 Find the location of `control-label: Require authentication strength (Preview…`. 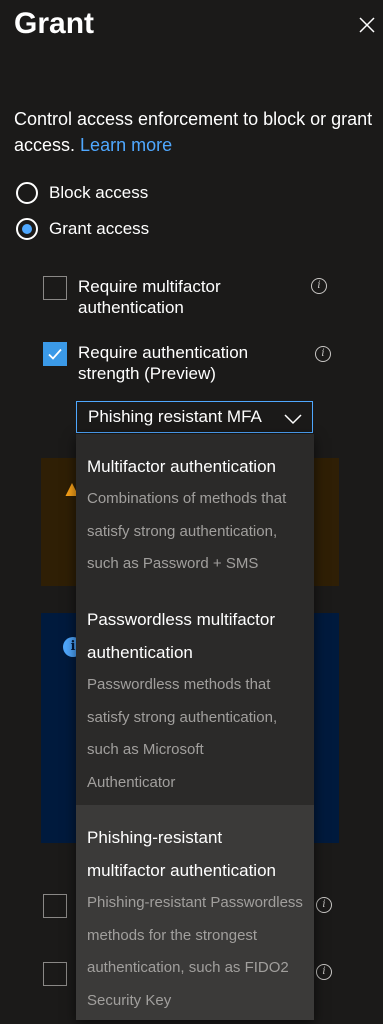

control-label: Require authentication strength (Preview… is located at coordinates (163, 363).